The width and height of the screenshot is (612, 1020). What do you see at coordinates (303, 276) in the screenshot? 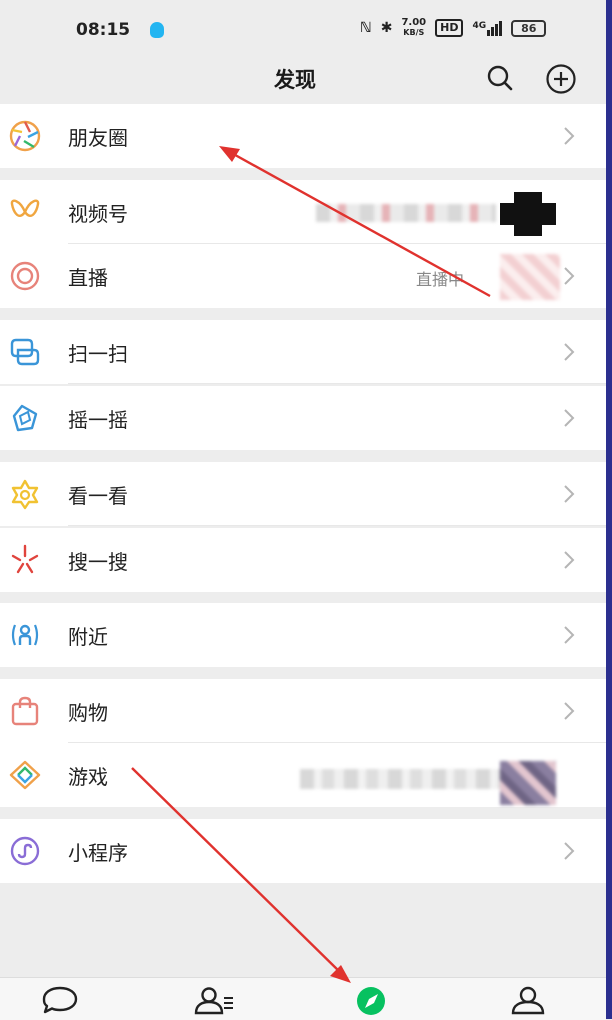
I see `menu-item-live: 直播 直播中` at bounding box center [303, 276].